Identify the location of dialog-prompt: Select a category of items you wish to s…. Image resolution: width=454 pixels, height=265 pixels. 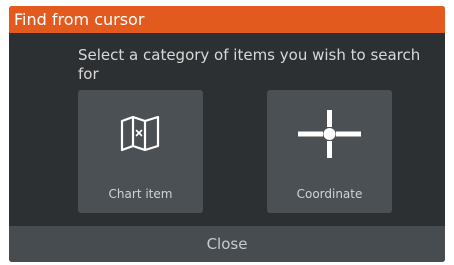
(249, 64).